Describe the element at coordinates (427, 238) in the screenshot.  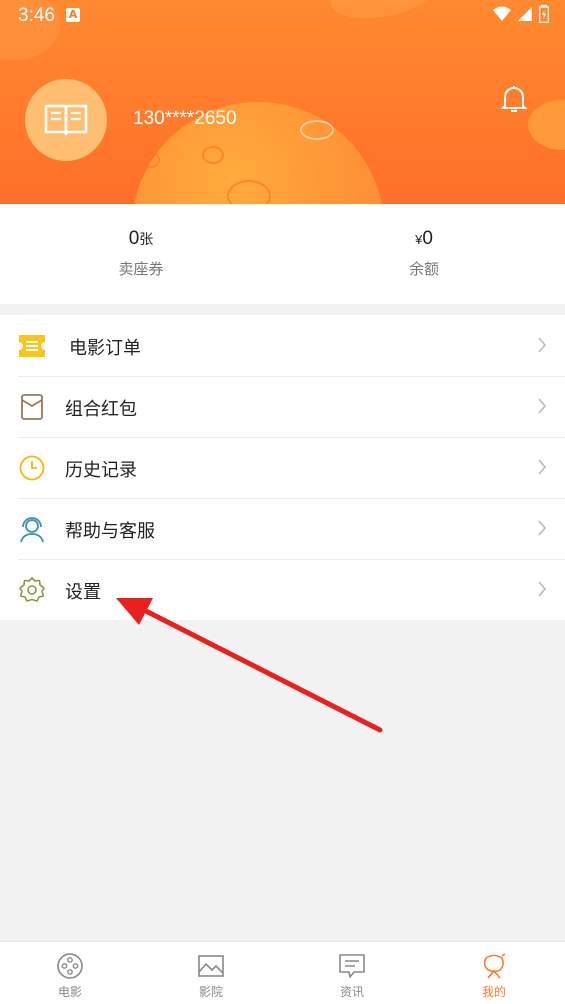
I see `balance-value: 0` at that location.